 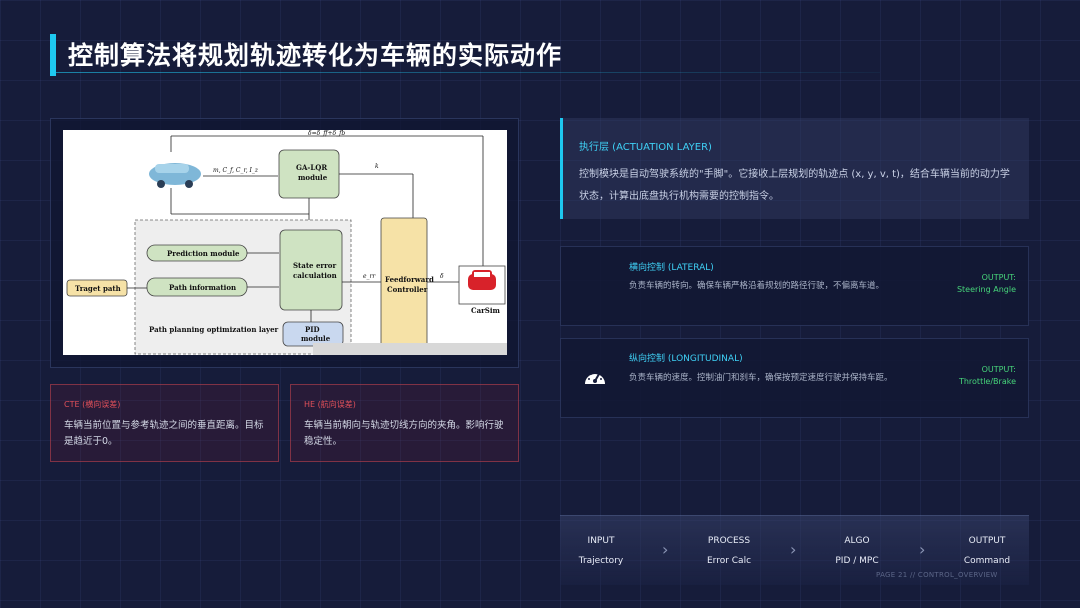 I want to click on page-footer-tag: PAGE 21 // CONTROL_OVERVIEW, so click(x=937, y=575).